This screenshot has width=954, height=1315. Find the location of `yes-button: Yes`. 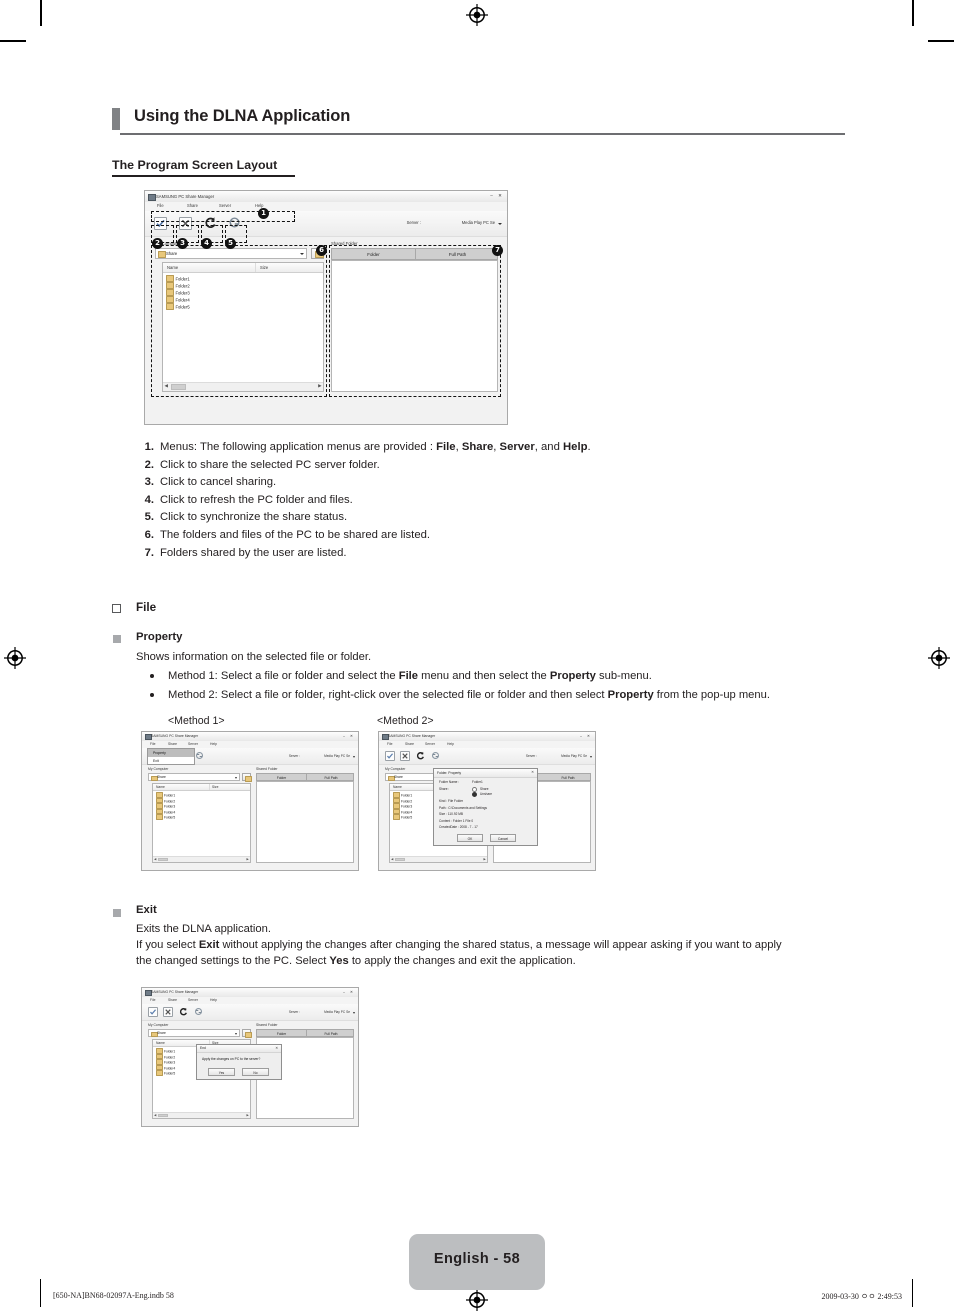

yes-button: Yes is located at coordinates (221, 1072).